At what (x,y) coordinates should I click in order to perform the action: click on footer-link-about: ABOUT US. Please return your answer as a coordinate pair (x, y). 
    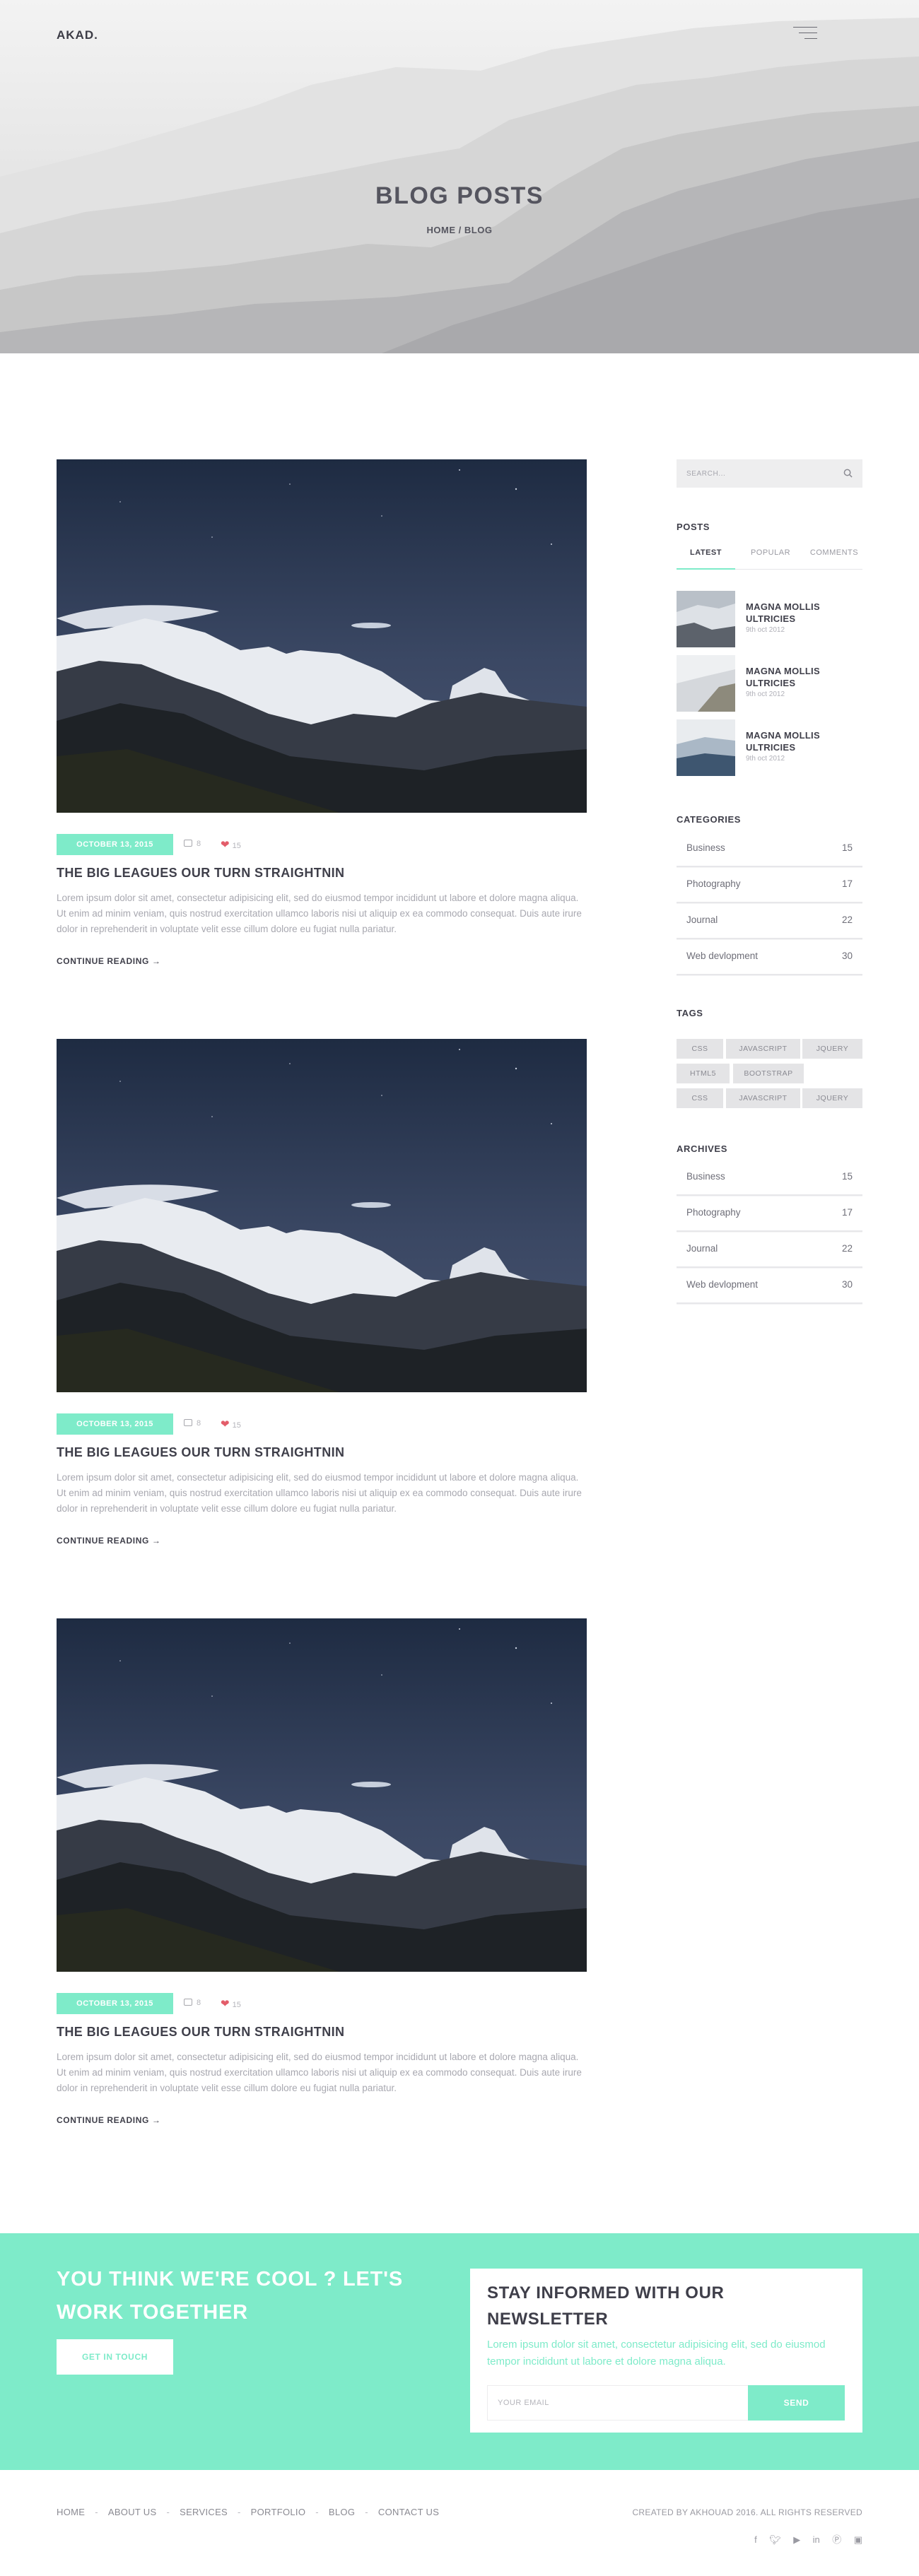
    Looking at the image, I should click on (132, 2512).